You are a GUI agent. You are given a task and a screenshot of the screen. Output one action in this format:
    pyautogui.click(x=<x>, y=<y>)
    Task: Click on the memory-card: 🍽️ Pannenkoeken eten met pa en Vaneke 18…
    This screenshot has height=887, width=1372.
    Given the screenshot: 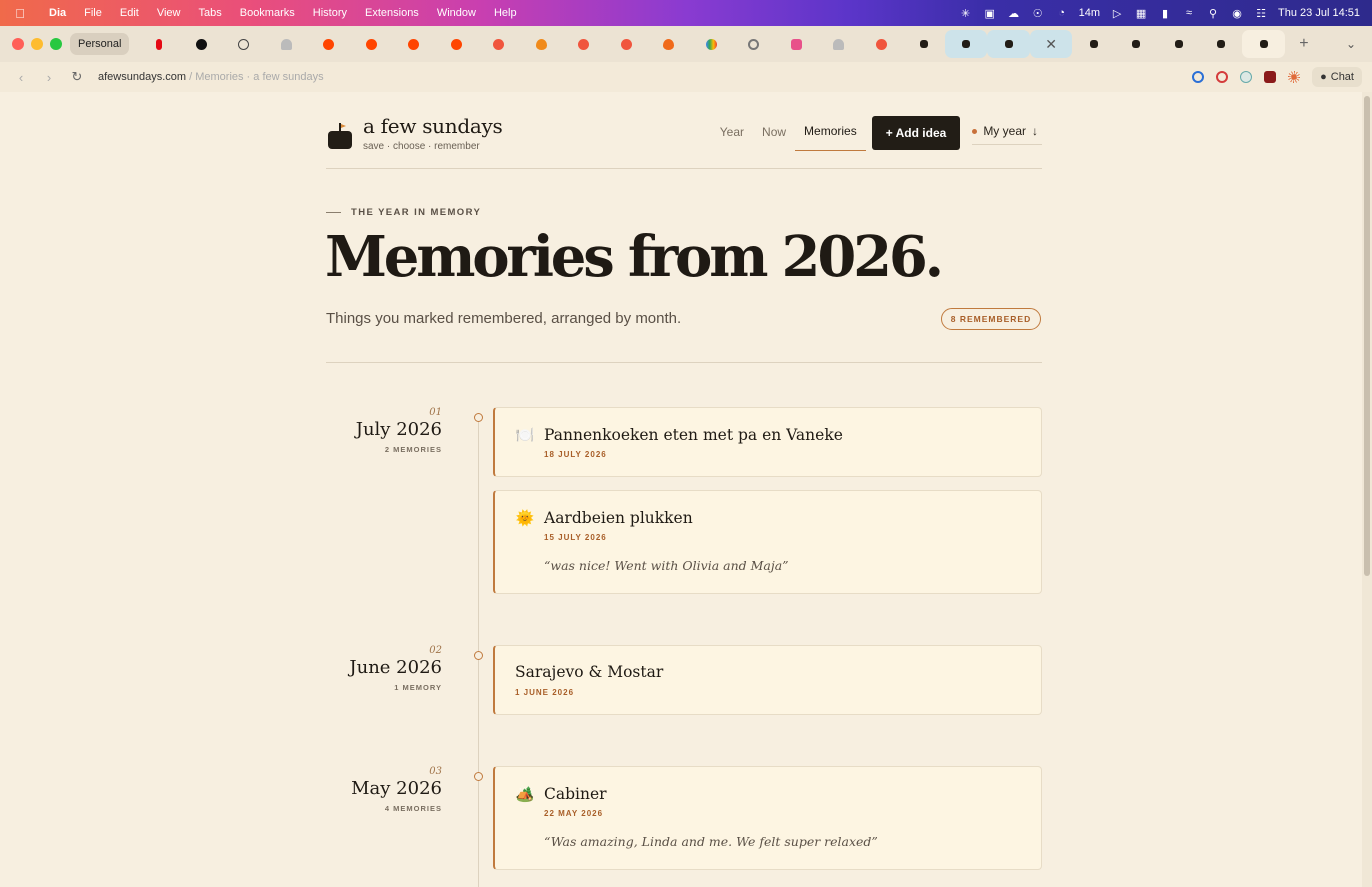 What is the action you would take?
    pyautogui.click(x=767, y=442)
    